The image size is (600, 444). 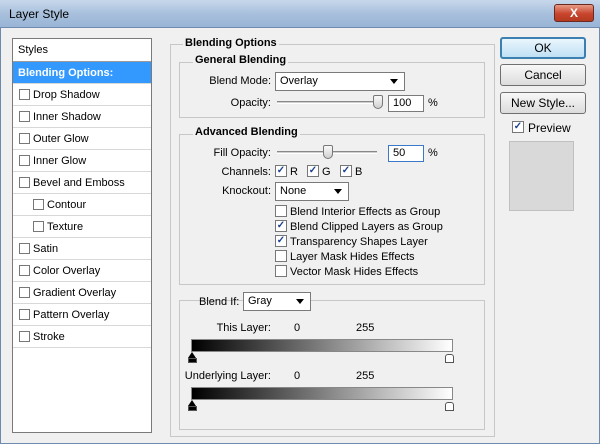 I want to click on style-item-gradient-overlay: Gradient Overlay, so click(x=82, y=293).